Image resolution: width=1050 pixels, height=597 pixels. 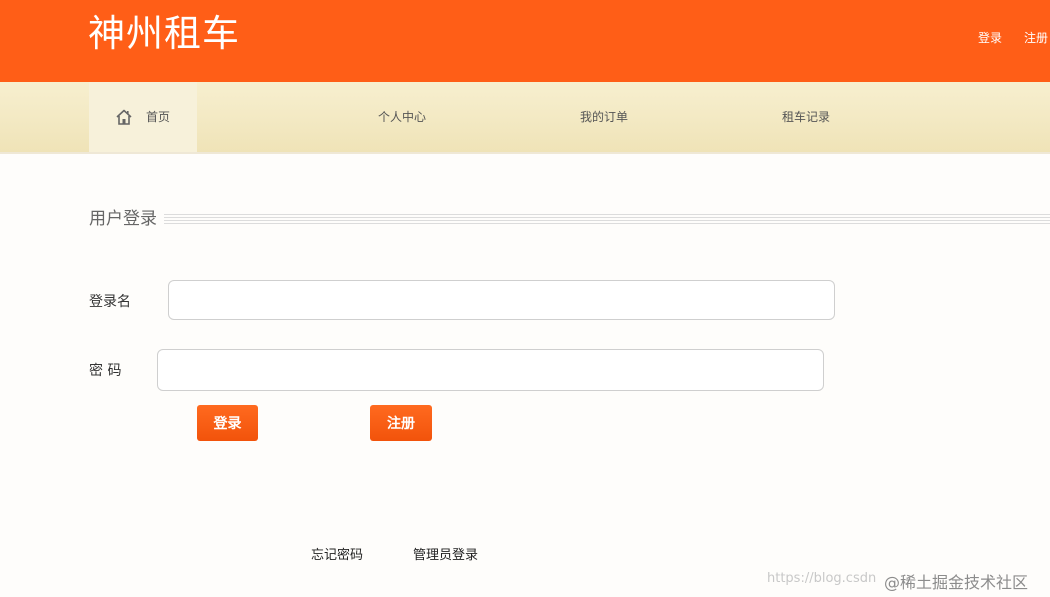 I want to click on password-input, so click(x=490, y=370).